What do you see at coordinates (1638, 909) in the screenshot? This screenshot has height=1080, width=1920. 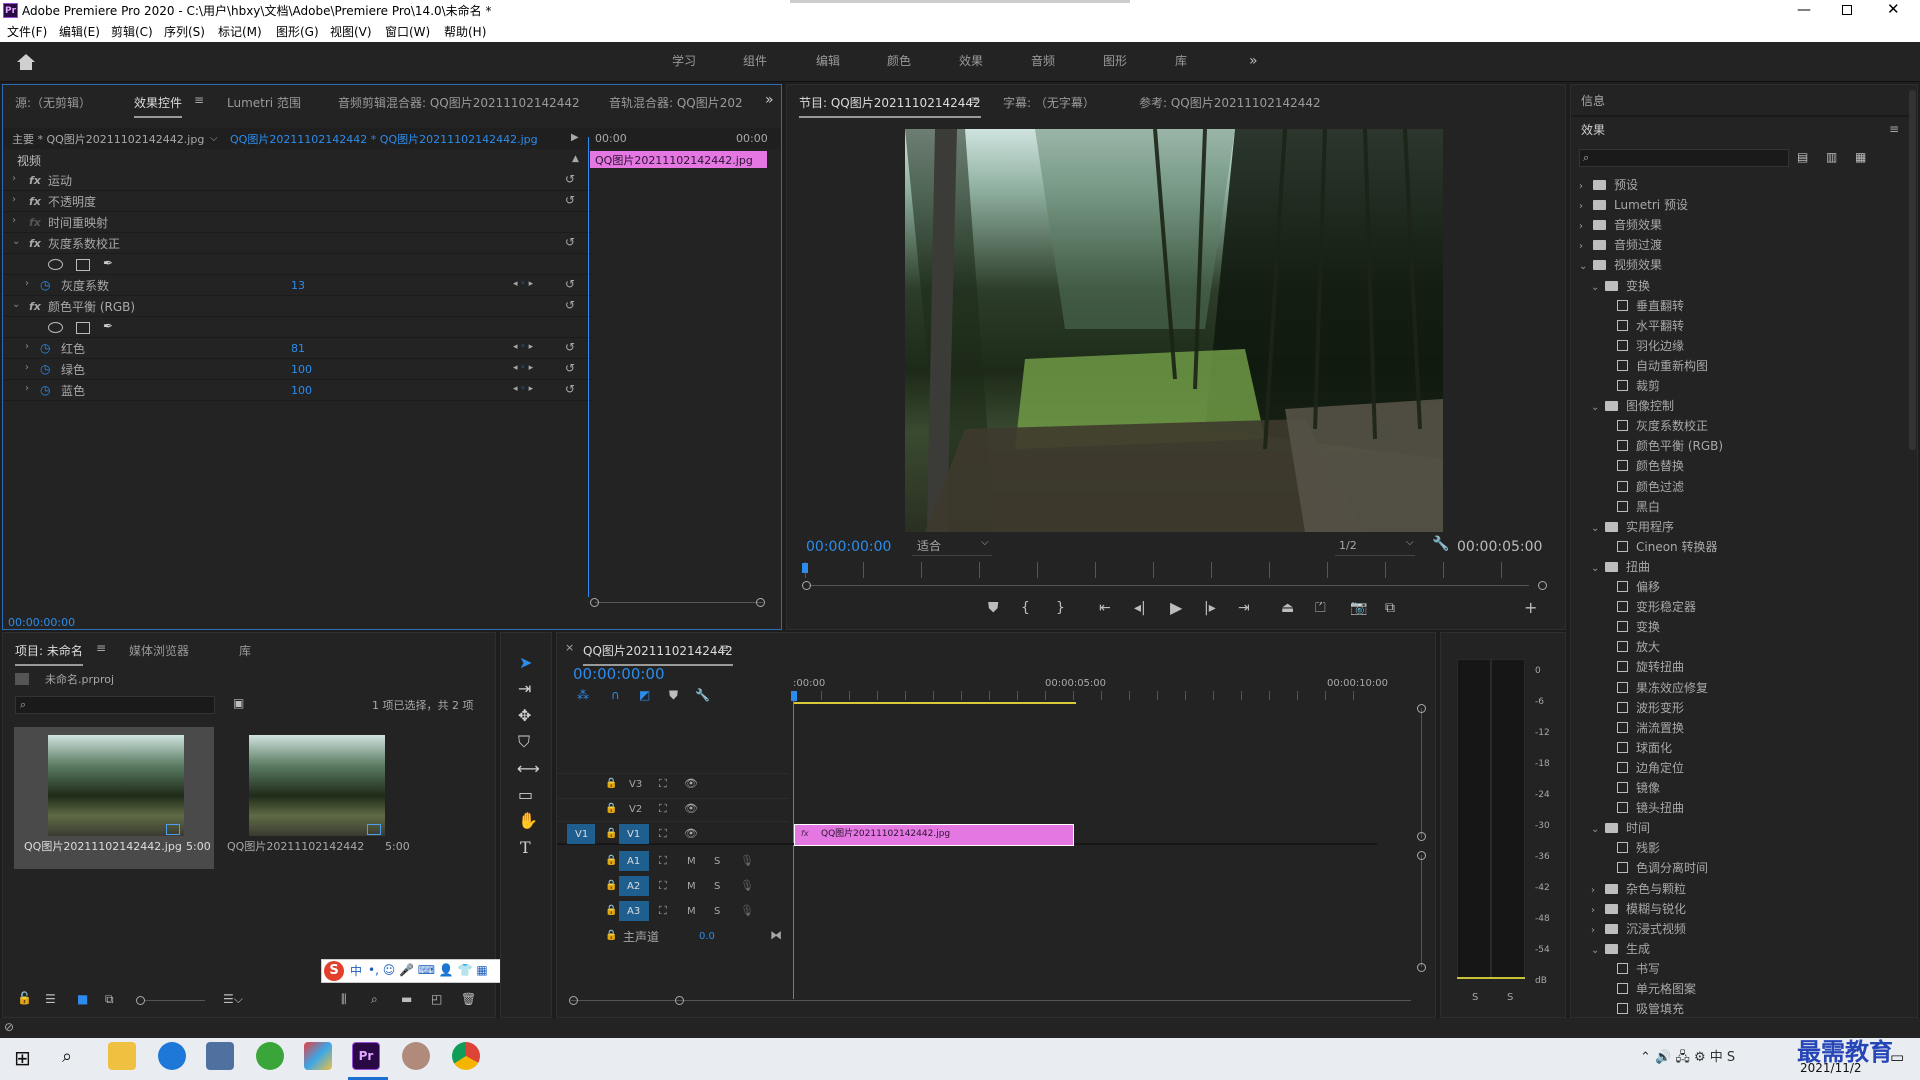 I see `effects-folder: › 模糊与锐化` at bounding box center [1638, 909].